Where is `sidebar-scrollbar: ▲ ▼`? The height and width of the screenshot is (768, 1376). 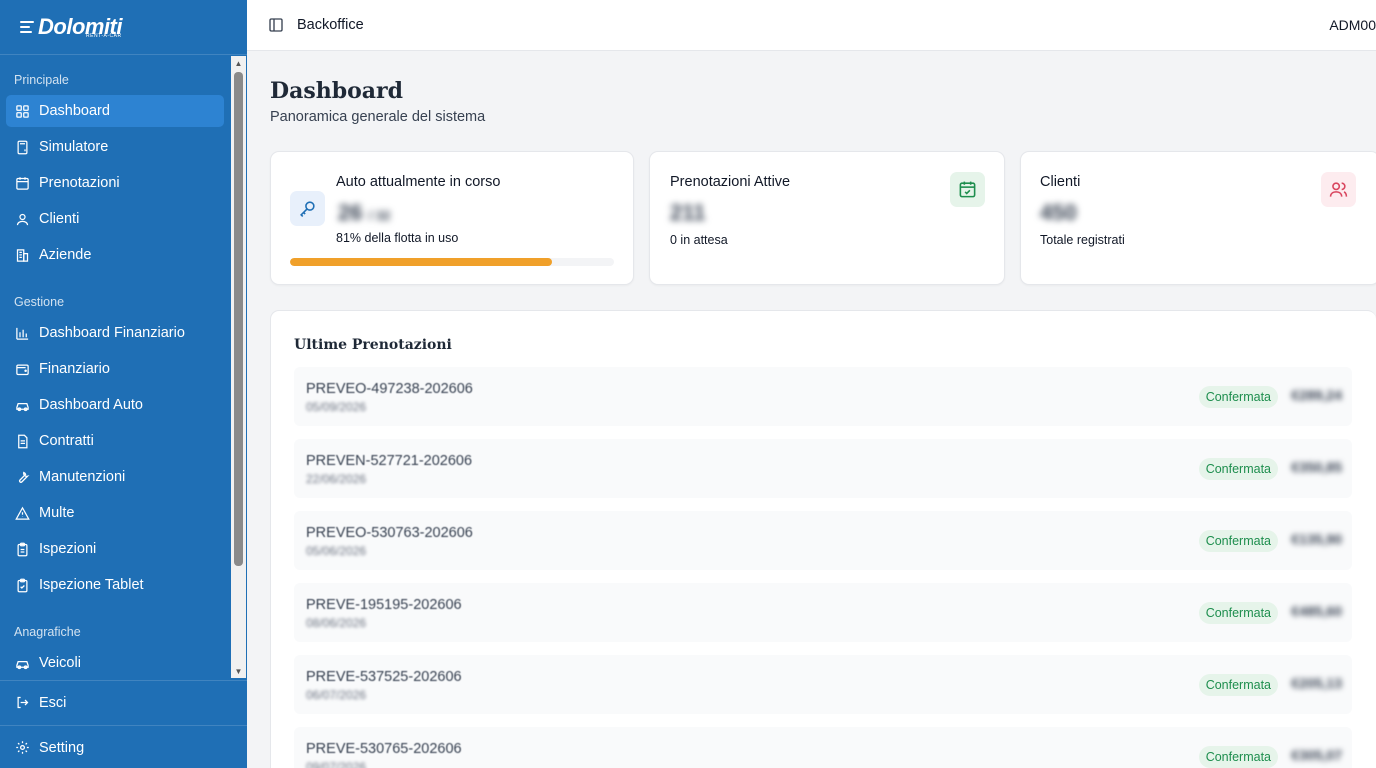 sidebar-scrollbar: ▲ ▼ is located at coordinates (238, 367).